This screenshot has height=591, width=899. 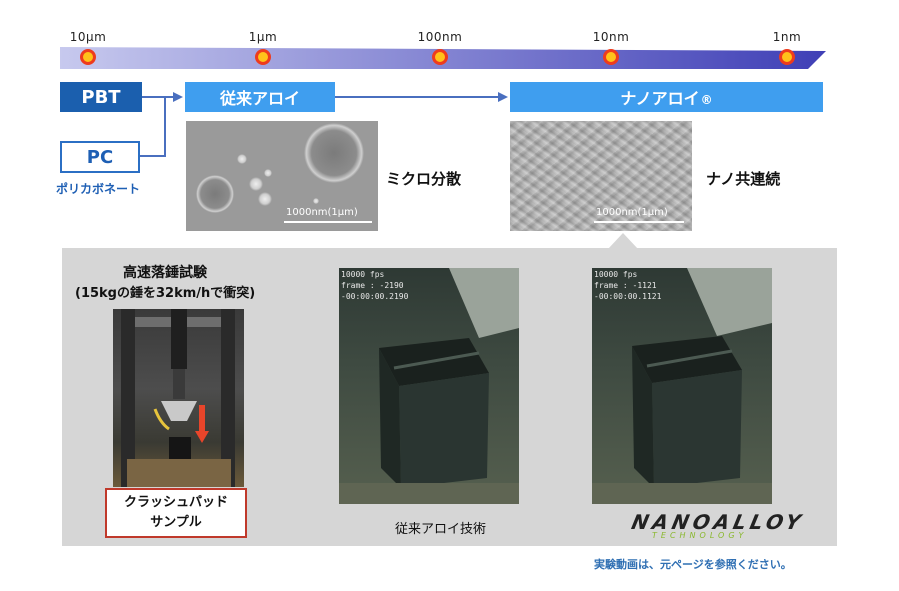 I want to click on registered-mark: ®, so click(x=706, y=100).